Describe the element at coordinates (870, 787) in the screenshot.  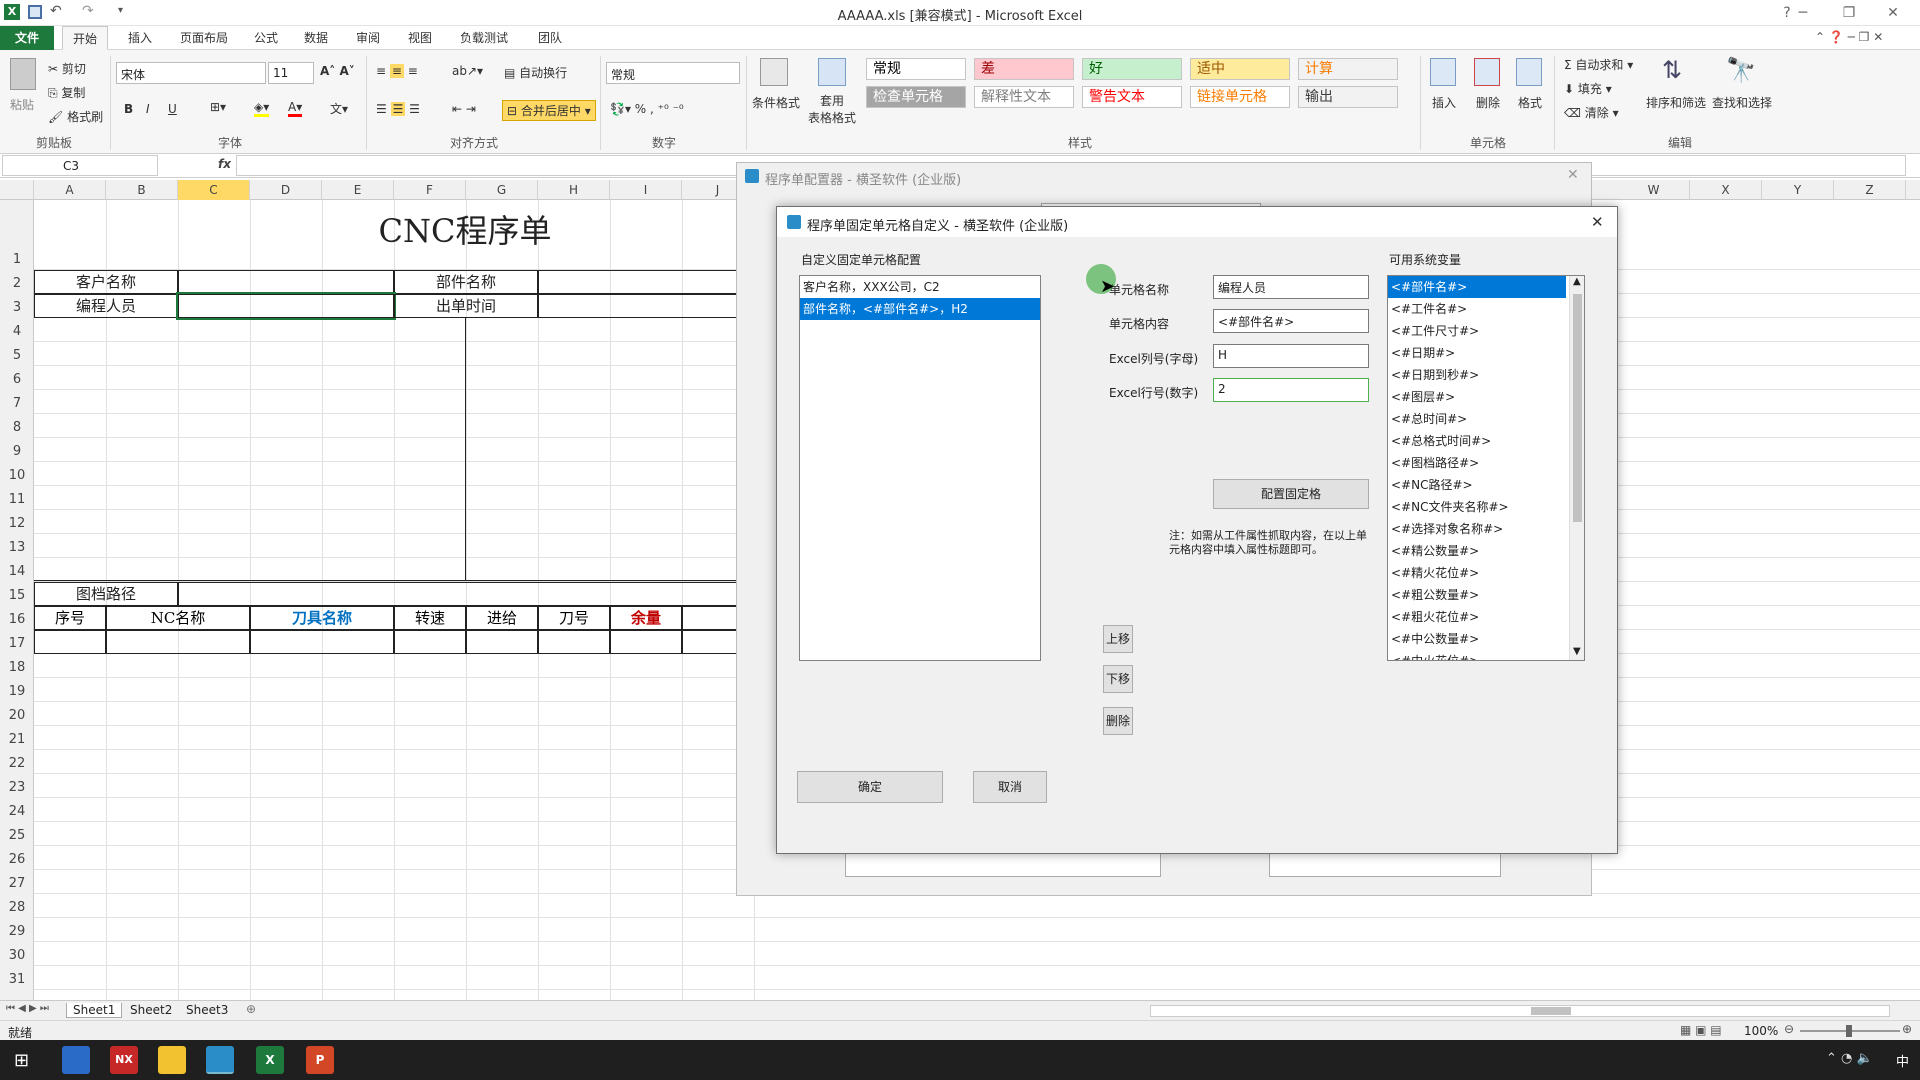
I see `ok-button: 确定` at that location.